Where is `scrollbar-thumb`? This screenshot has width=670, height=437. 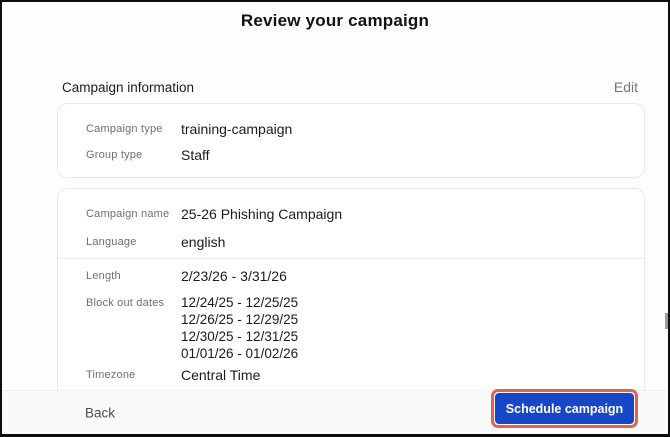
scrollbar-thumb is located at coordinates (666, 321).